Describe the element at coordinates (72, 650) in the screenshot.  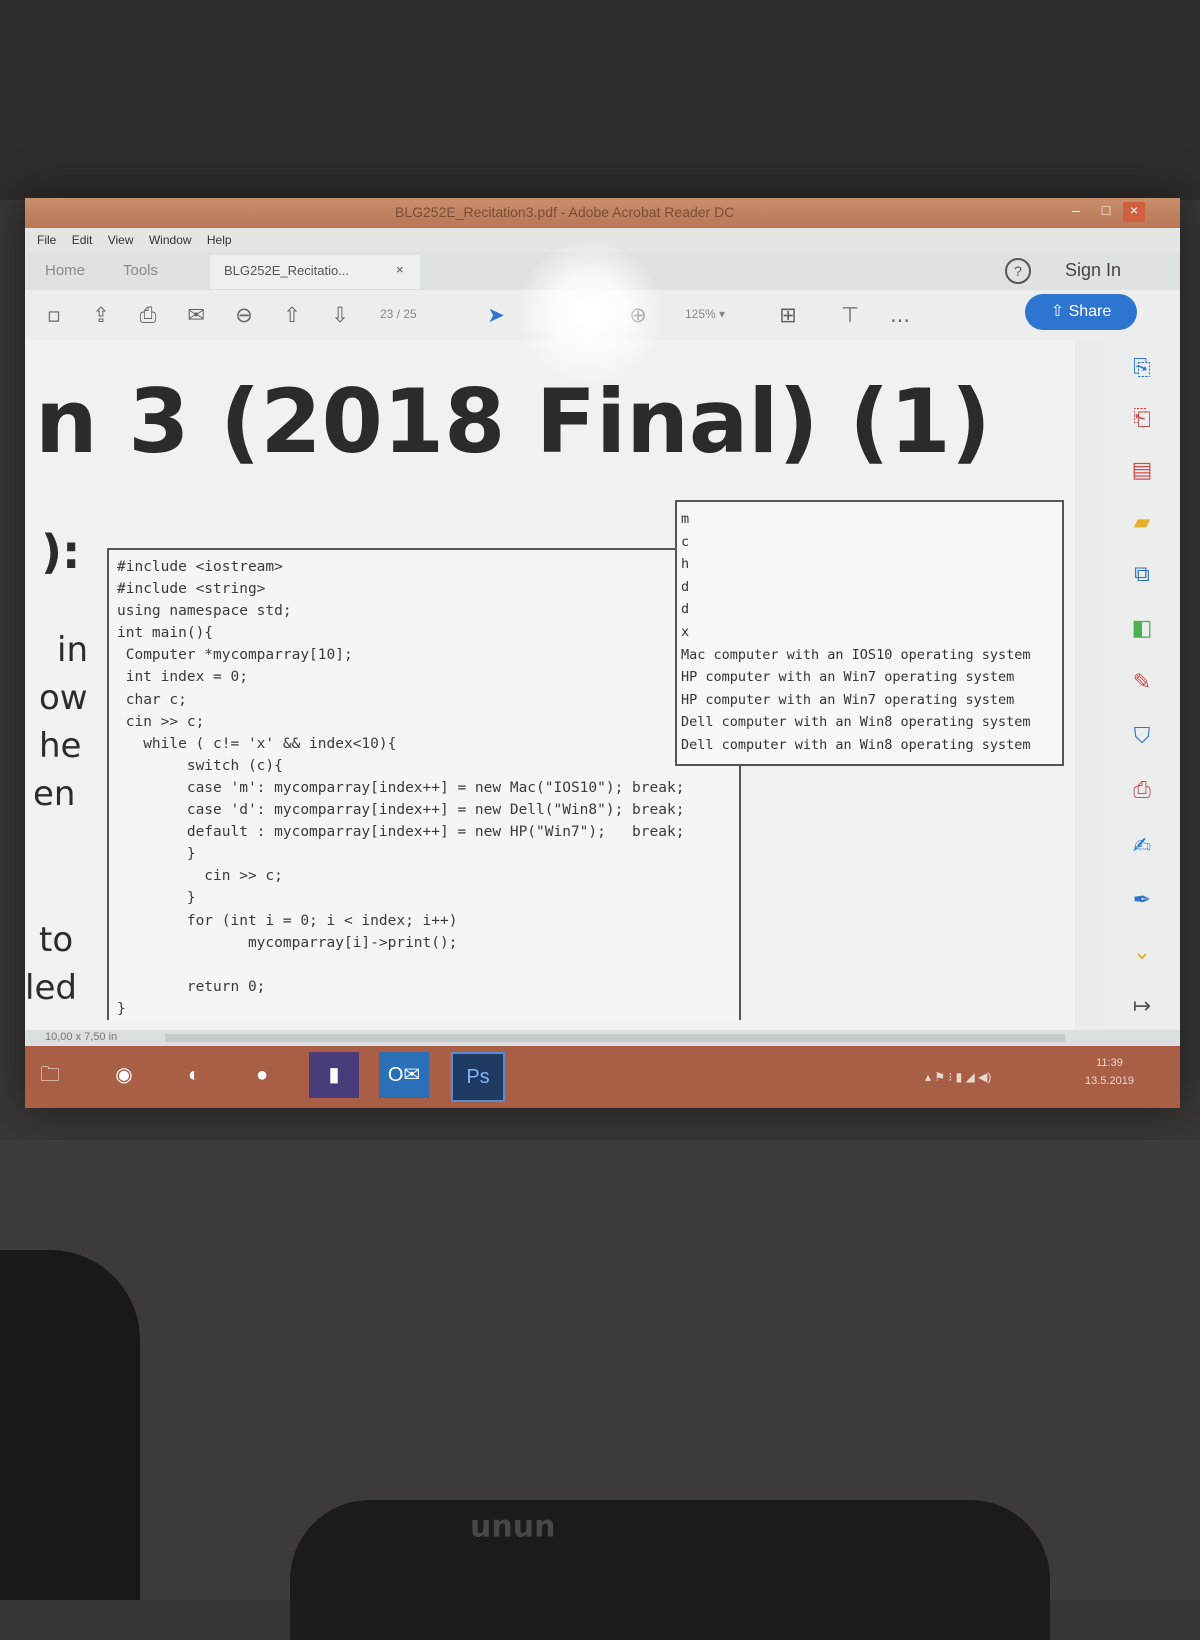
I see `text-fragment: in` at that location.